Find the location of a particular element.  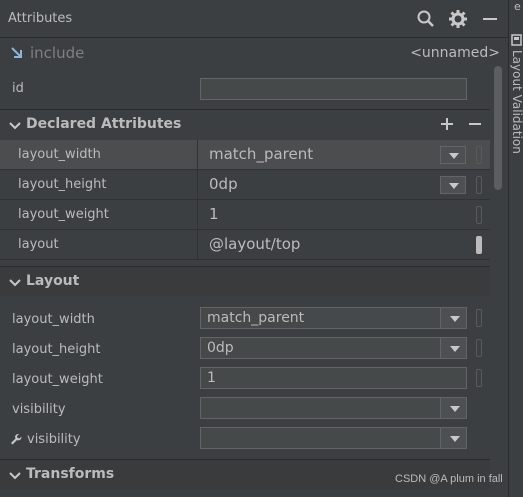

arrow-down-right-icon is located at coordinates (17, 55).